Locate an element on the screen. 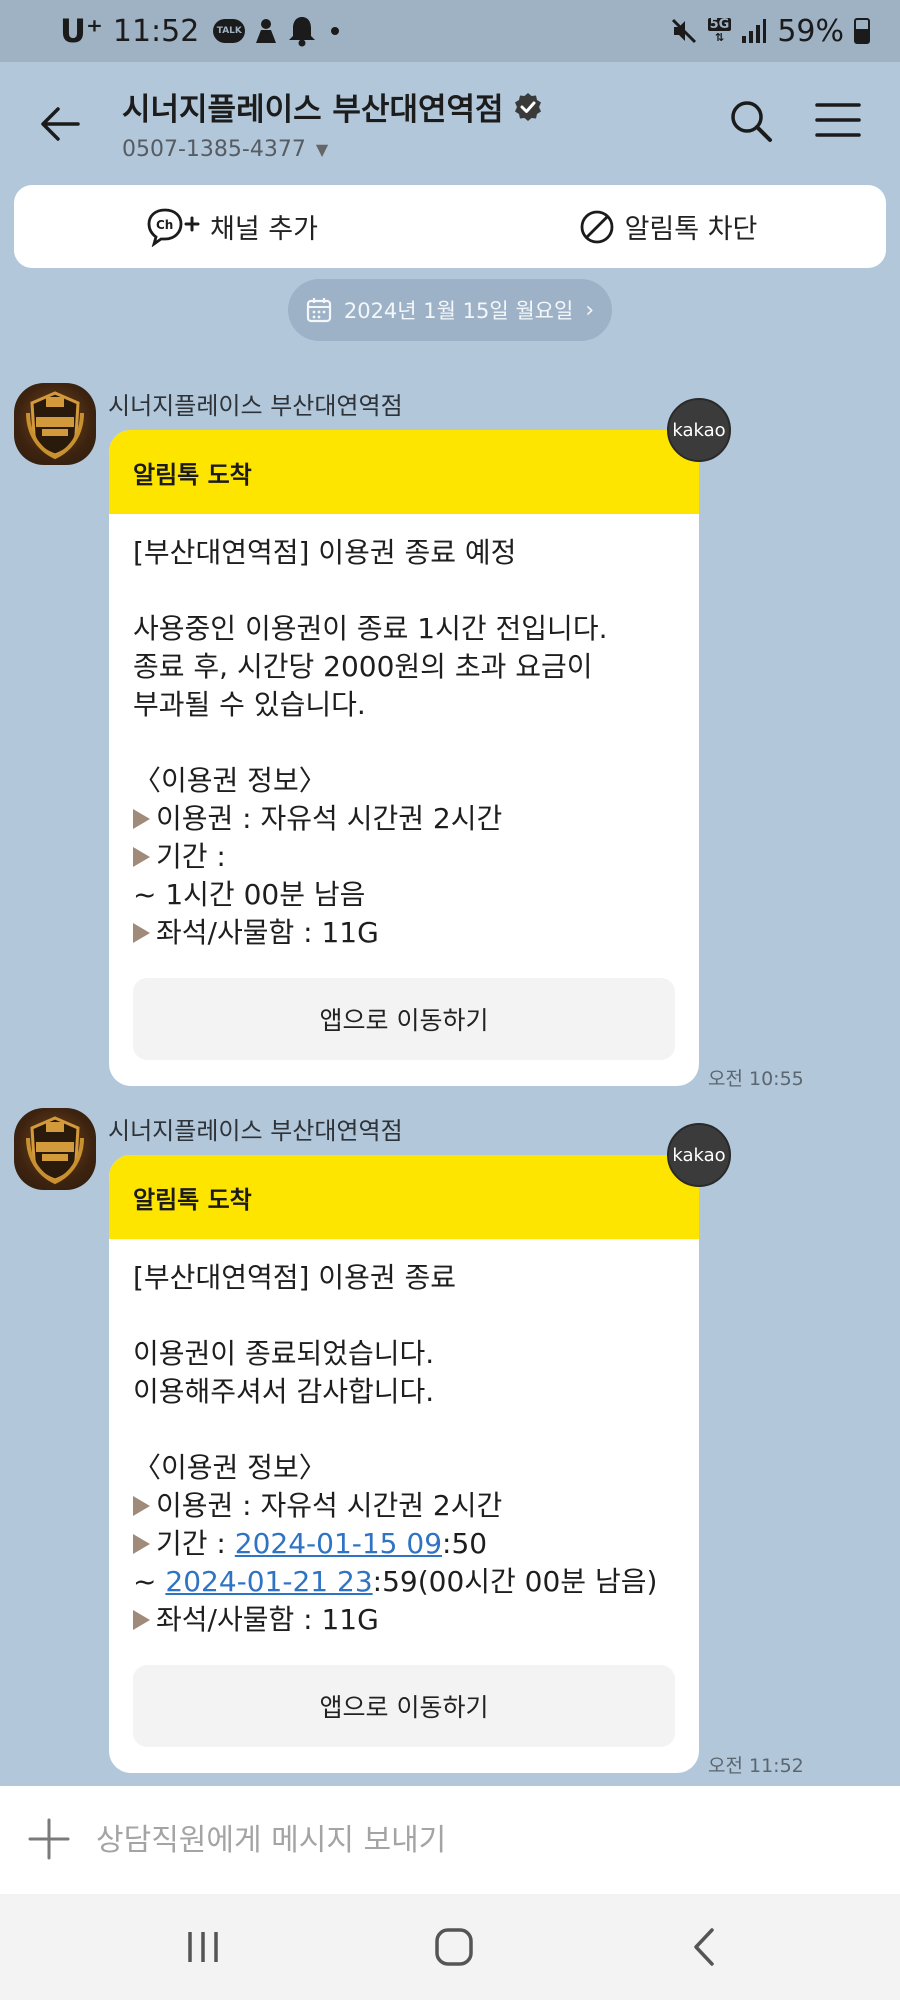 Image resolution: width=900 pixels, height=2000 pixels. date-link: 2024-01-21 23 is located at coordinates (268, 1581).